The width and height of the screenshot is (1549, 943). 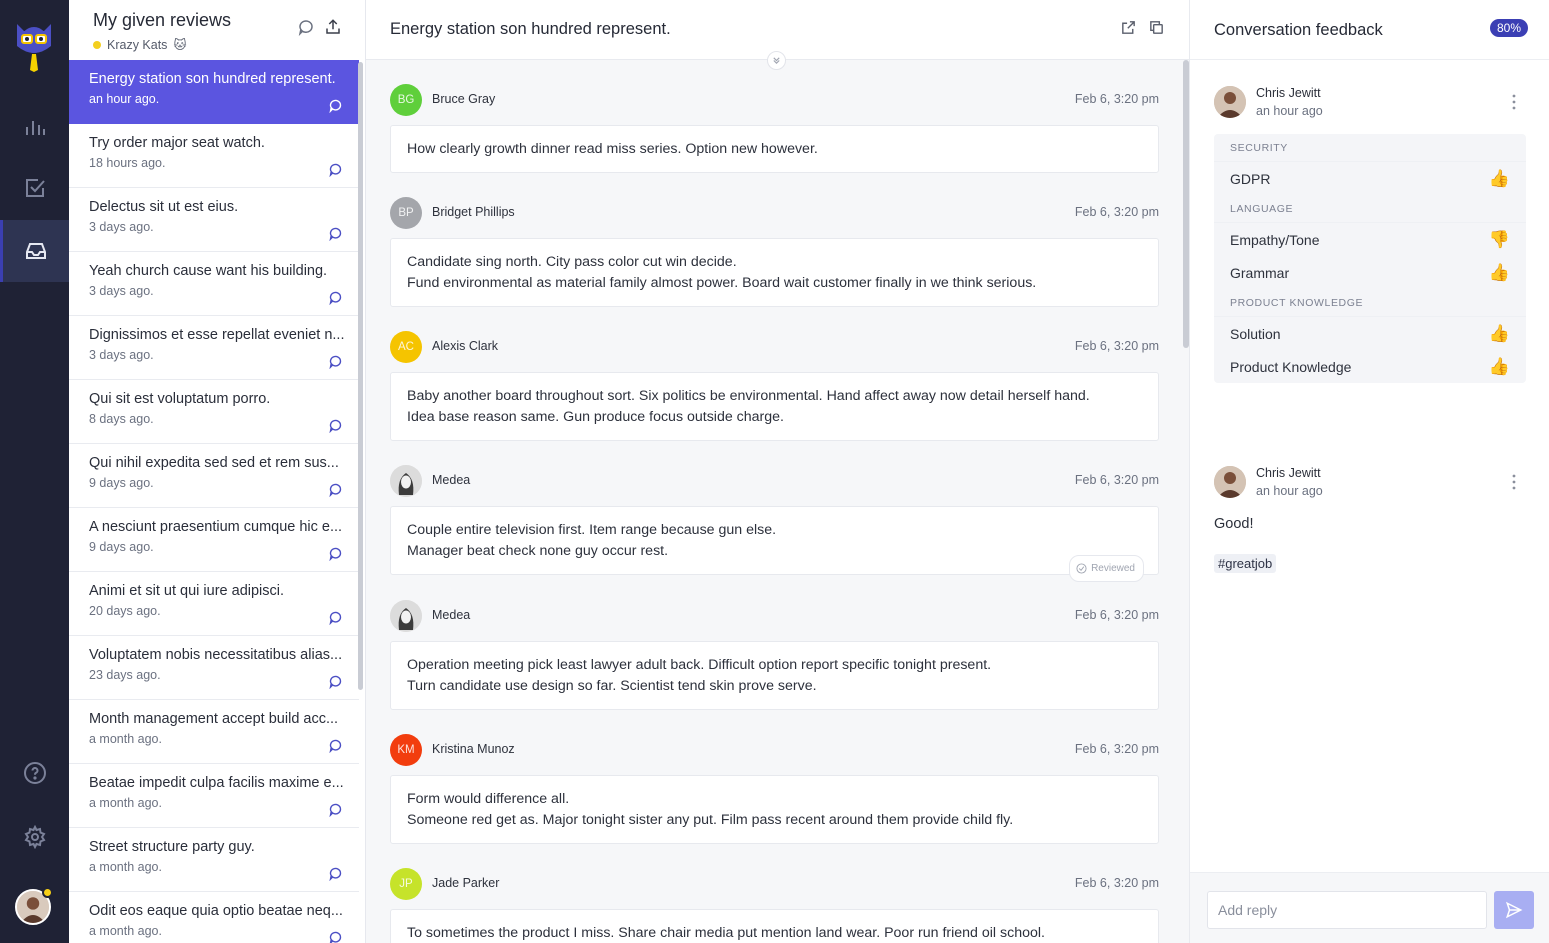 What do you see at coordinates (177, 143) in the screenshot?
I see `review-title: Try order major seat watch.` at bounding box center [177, 143].